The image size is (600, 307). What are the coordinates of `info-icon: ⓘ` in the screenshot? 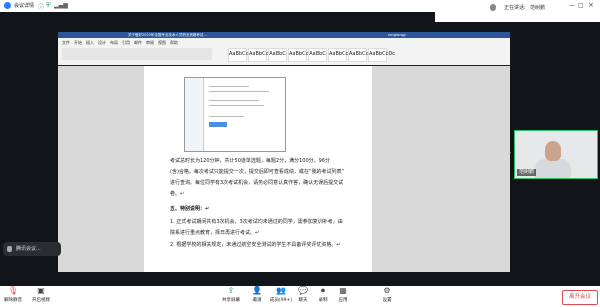 It's located at (41, 6).